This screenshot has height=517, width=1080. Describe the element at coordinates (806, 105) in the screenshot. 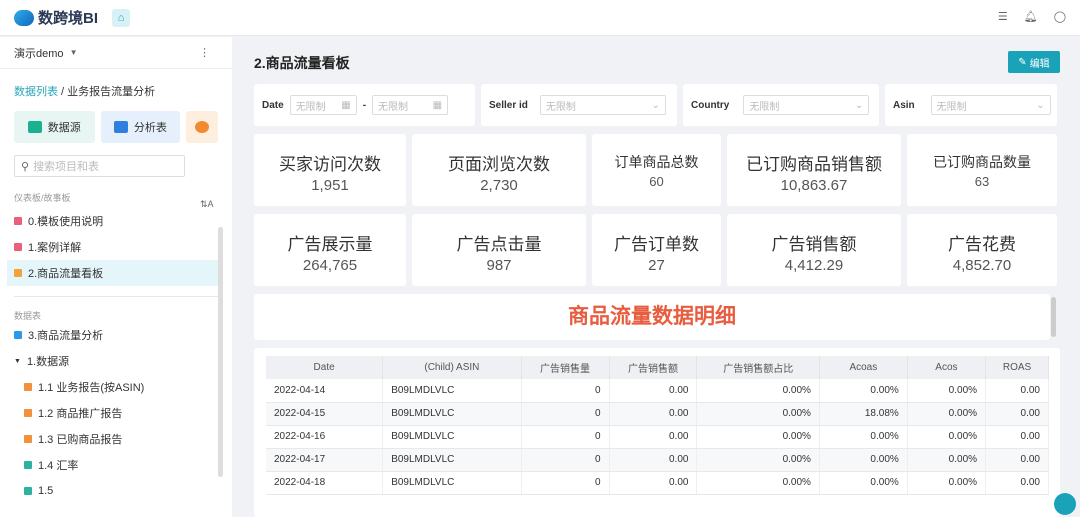

I see `country-select: 无限制 ⌄` at that location.